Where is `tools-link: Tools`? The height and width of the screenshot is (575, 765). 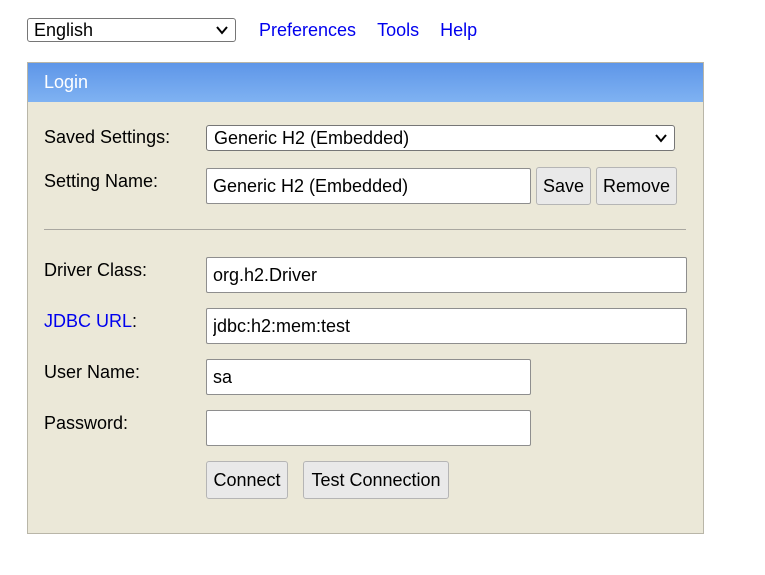
tools-link: Tools is located at coordinates (398, 30).